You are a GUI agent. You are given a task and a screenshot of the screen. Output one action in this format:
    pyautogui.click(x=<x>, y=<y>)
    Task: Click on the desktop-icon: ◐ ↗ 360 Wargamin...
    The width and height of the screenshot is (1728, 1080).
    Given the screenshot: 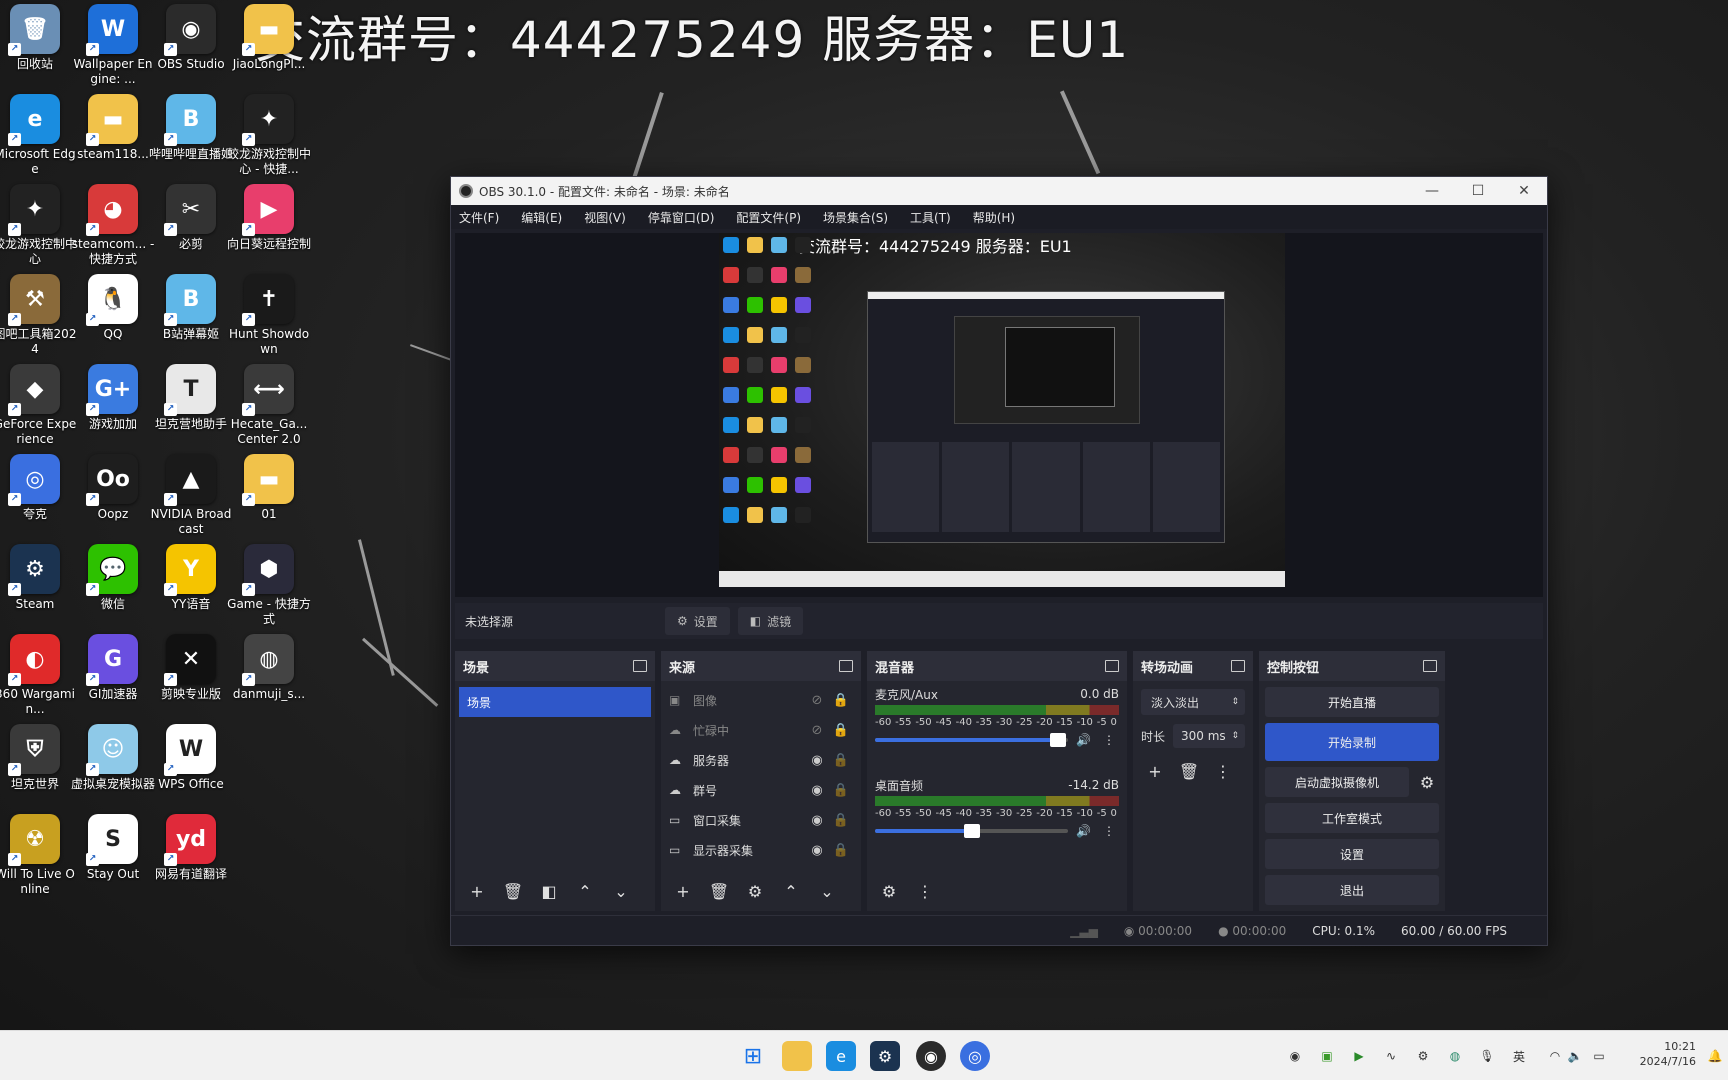 What is the action you would take?
    pyautogui.click(x=37, y=682)
    